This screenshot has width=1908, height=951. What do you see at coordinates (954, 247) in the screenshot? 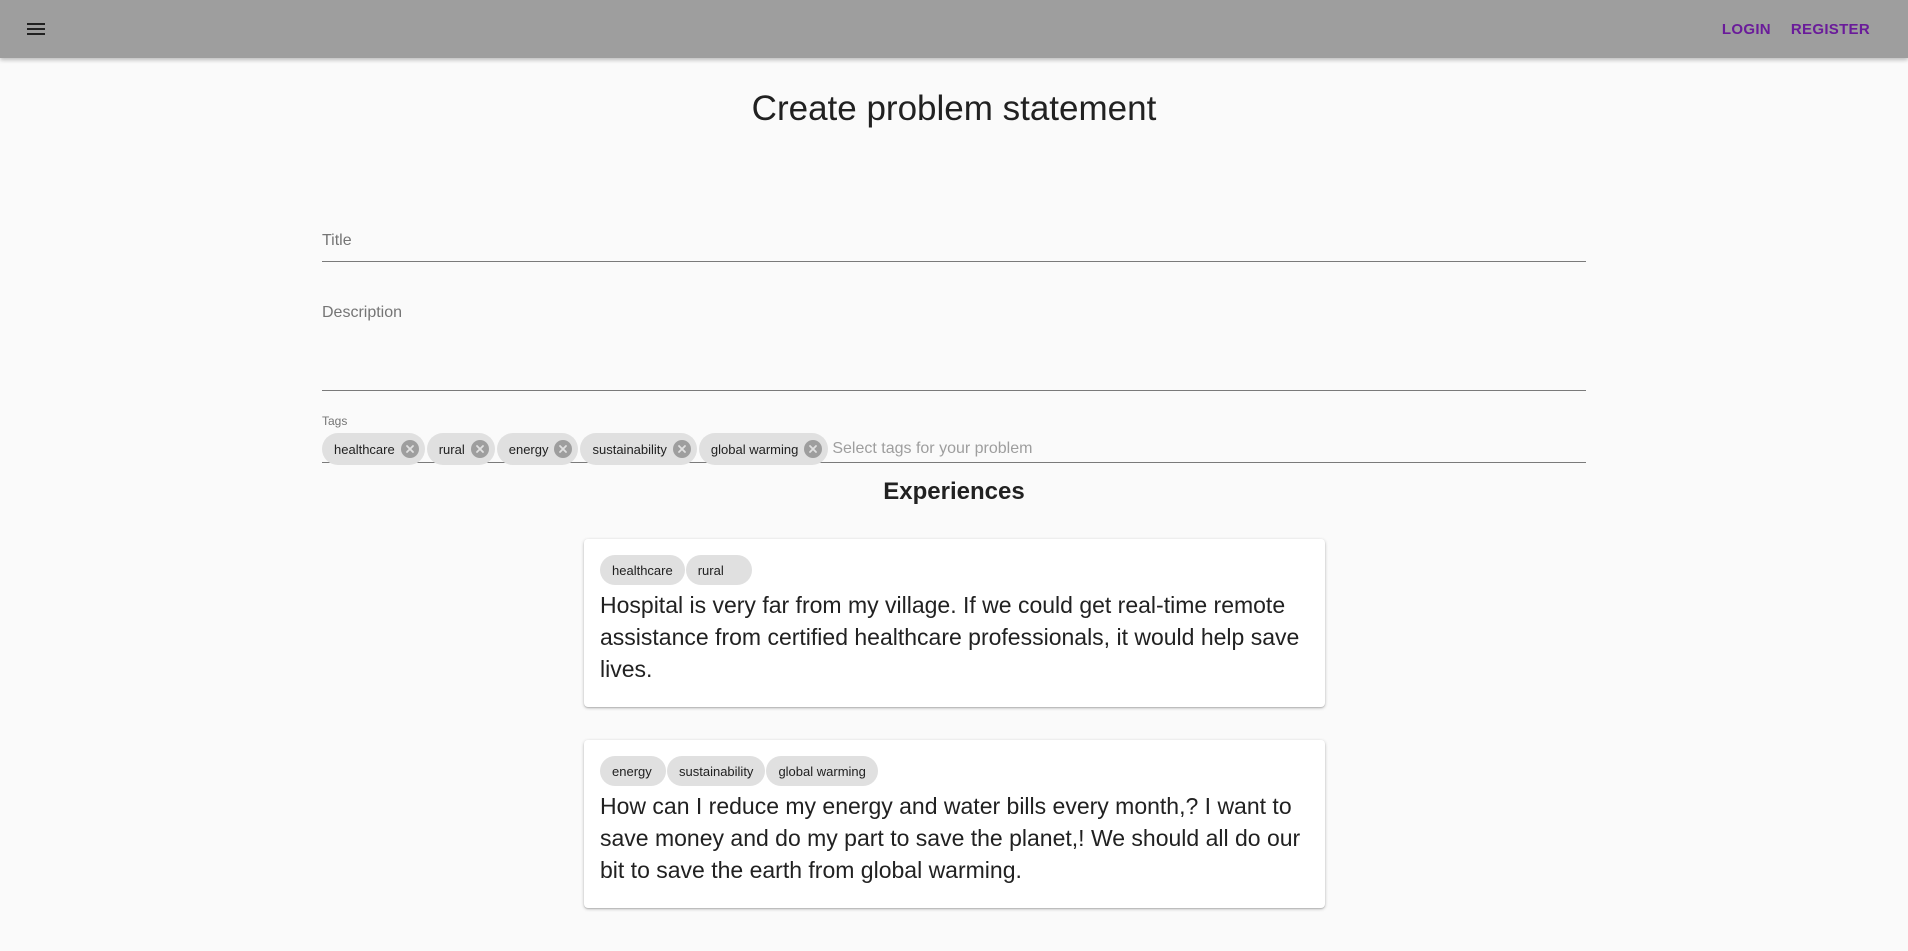
I see `title-field: Title` at bounding box center [954, 247].